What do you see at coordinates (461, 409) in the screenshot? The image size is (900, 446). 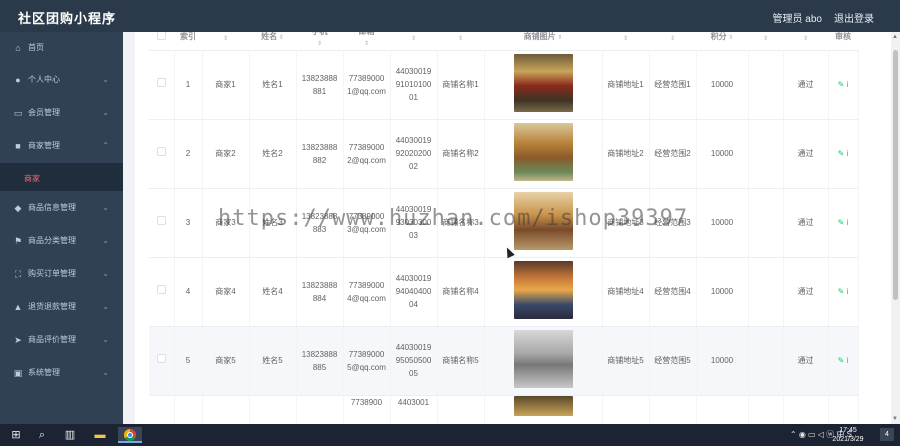 I see `cell-shop` at bounding box center [461, 409].